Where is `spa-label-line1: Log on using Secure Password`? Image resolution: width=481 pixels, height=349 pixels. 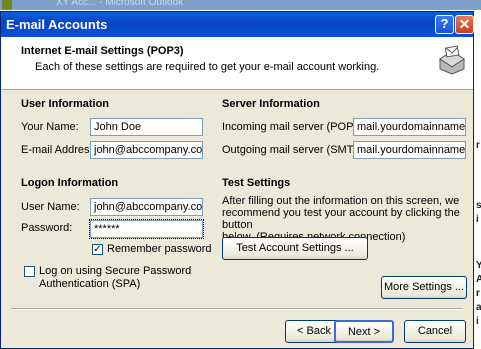
spa-label-line1: Log on using Secure Password is located at coordinates (115, 271).